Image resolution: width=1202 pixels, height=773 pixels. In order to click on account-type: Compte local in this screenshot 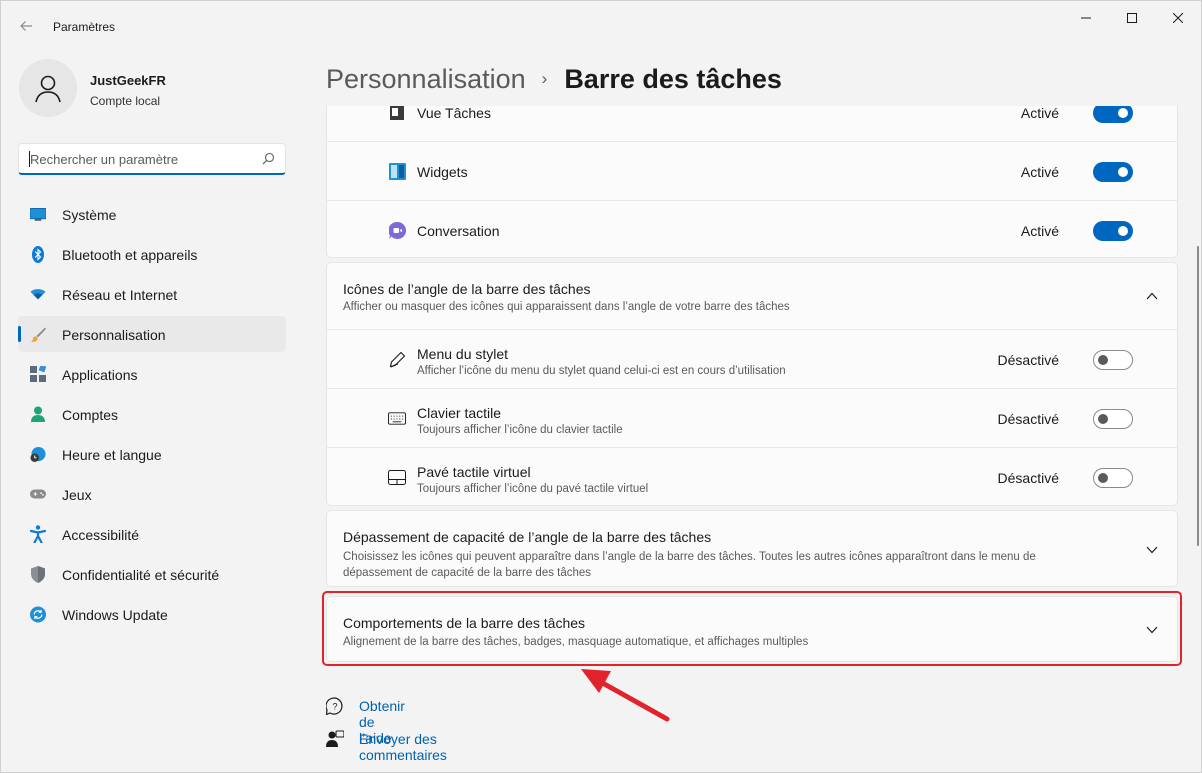, I will do `click(125, 101)`.